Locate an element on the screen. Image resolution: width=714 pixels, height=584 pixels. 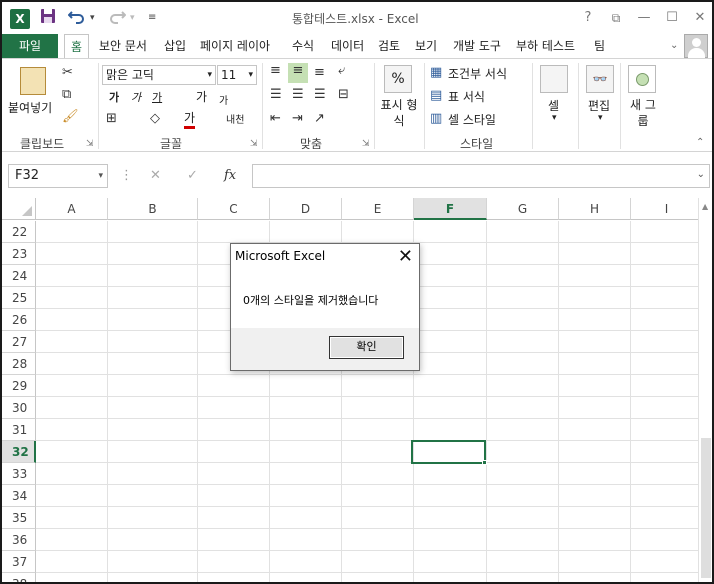
enter-icon: ✓ is located at coordinates (192, 176).